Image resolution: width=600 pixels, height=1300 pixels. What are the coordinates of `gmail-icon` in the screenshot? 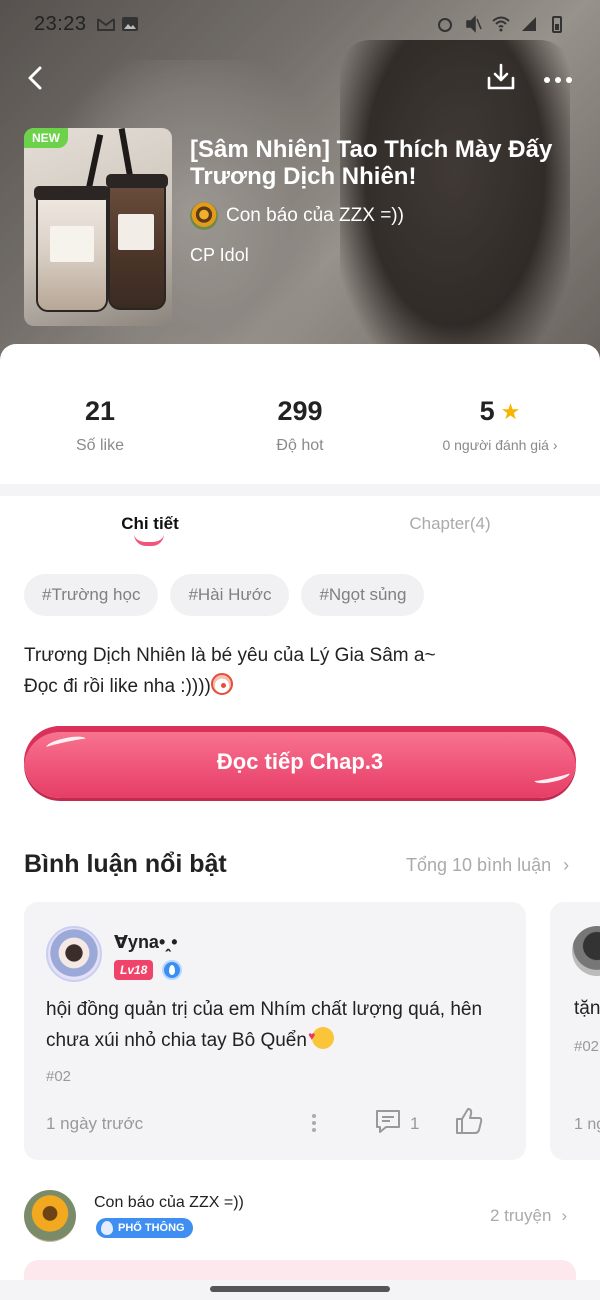 It's located at (105, 24).